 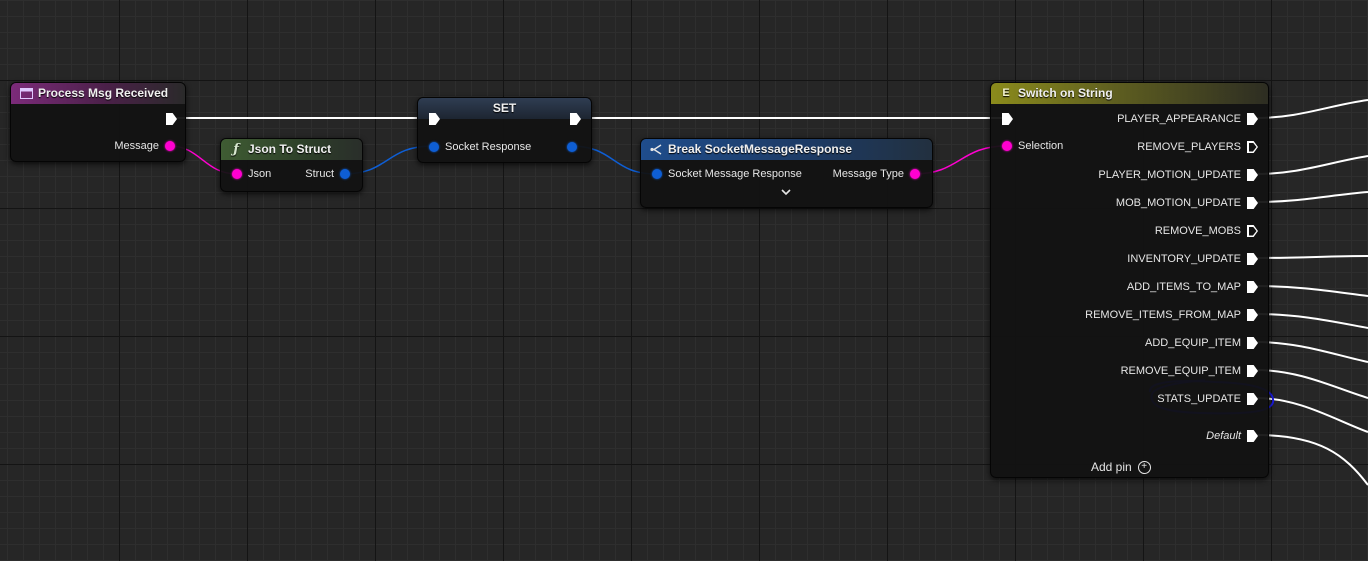 What do you see at coordinates (656, 150) in the screenshot?
I see `break-struct-icon` at bounding box center [656, 150].